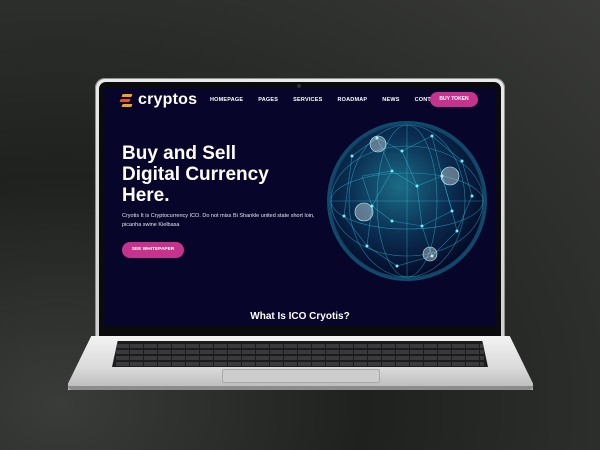 The image size is (600, 450). I want to click on logo-mark-icon, so click(127, 100).